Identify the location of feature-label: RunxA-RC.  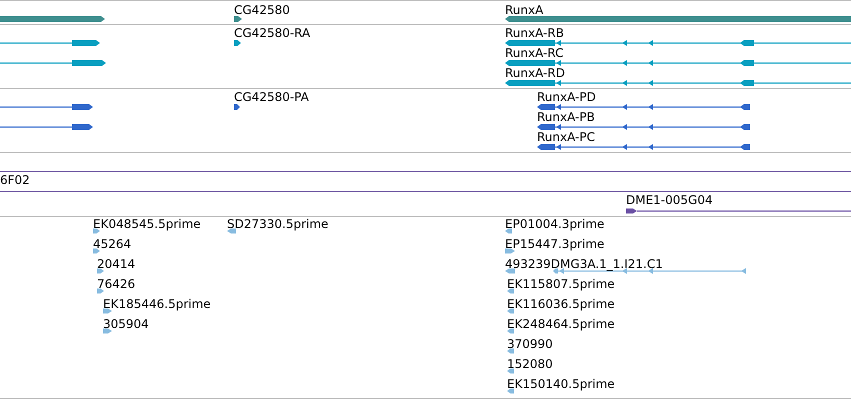
(534, 53).